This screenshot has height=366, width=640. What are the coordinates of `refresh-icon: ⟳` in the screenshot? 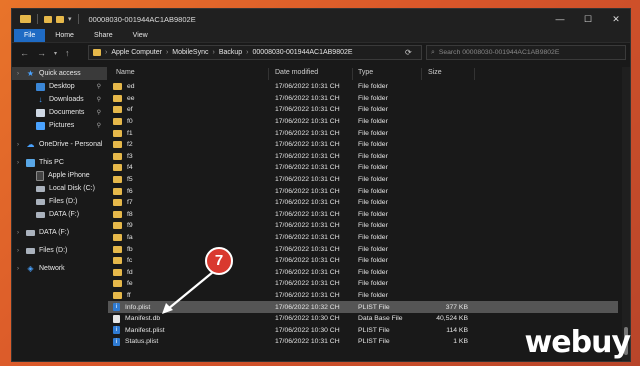 It's located at (408, 52).